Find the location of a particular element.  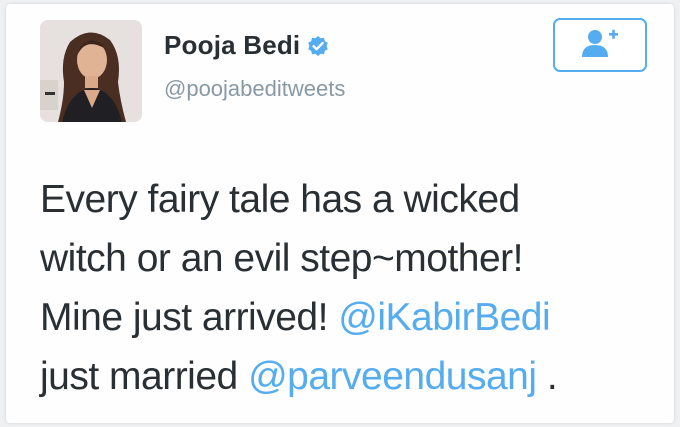

tweet-line: witch or an evil step~mother! is located at coordinates (281, 258).